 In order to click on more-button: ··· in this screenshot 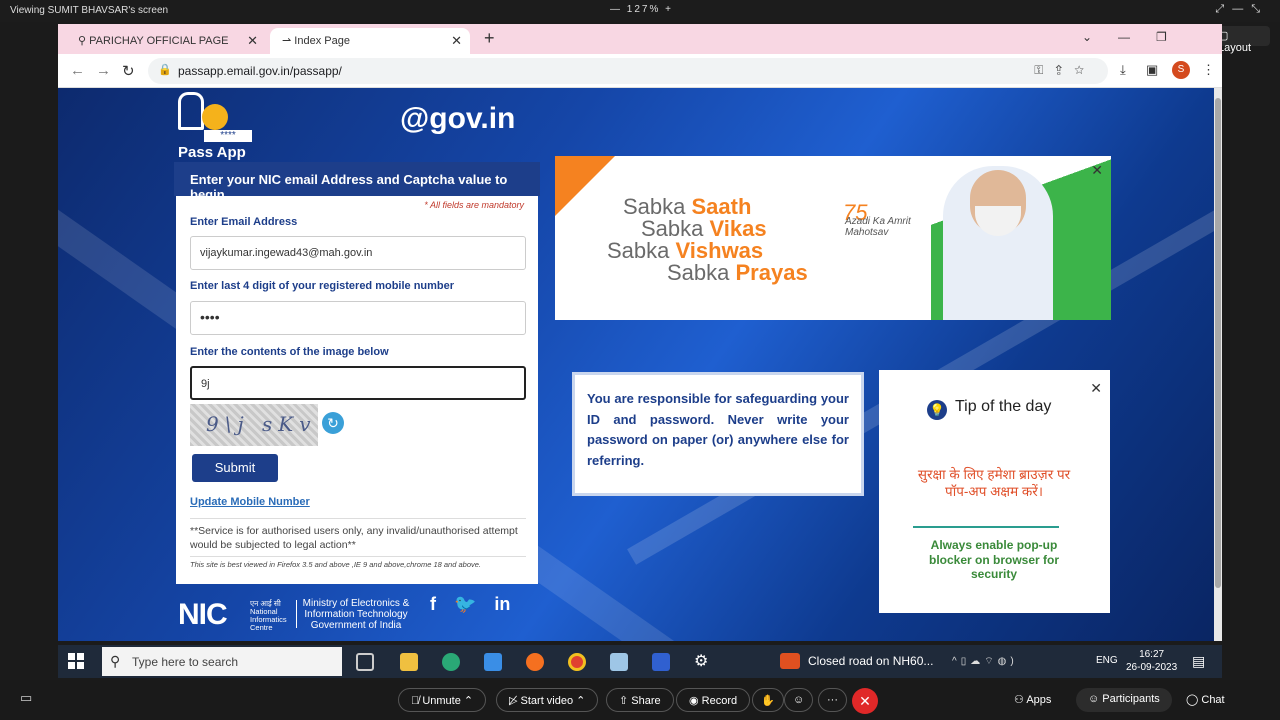, I will do `click(832, 700)`.